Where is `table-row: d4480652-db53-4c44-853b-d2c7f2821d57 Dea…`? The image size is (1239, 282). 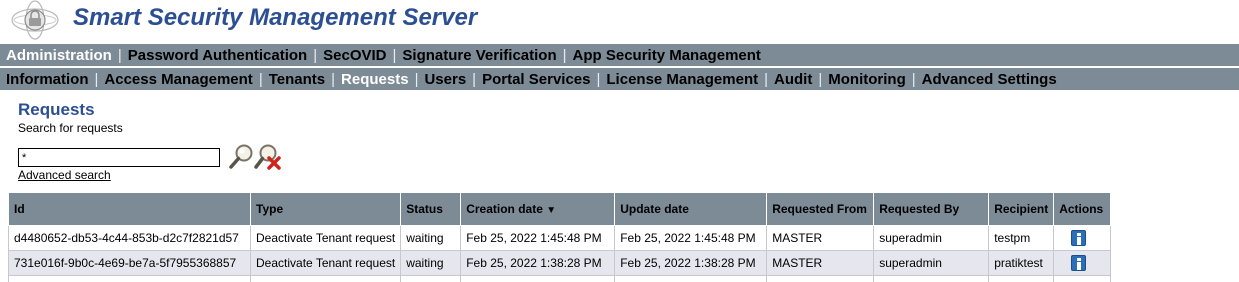
table-row: d4480652-db53-4c44-853b-d2c7f2821d57 Dea… is located at coordinates (560, 238).